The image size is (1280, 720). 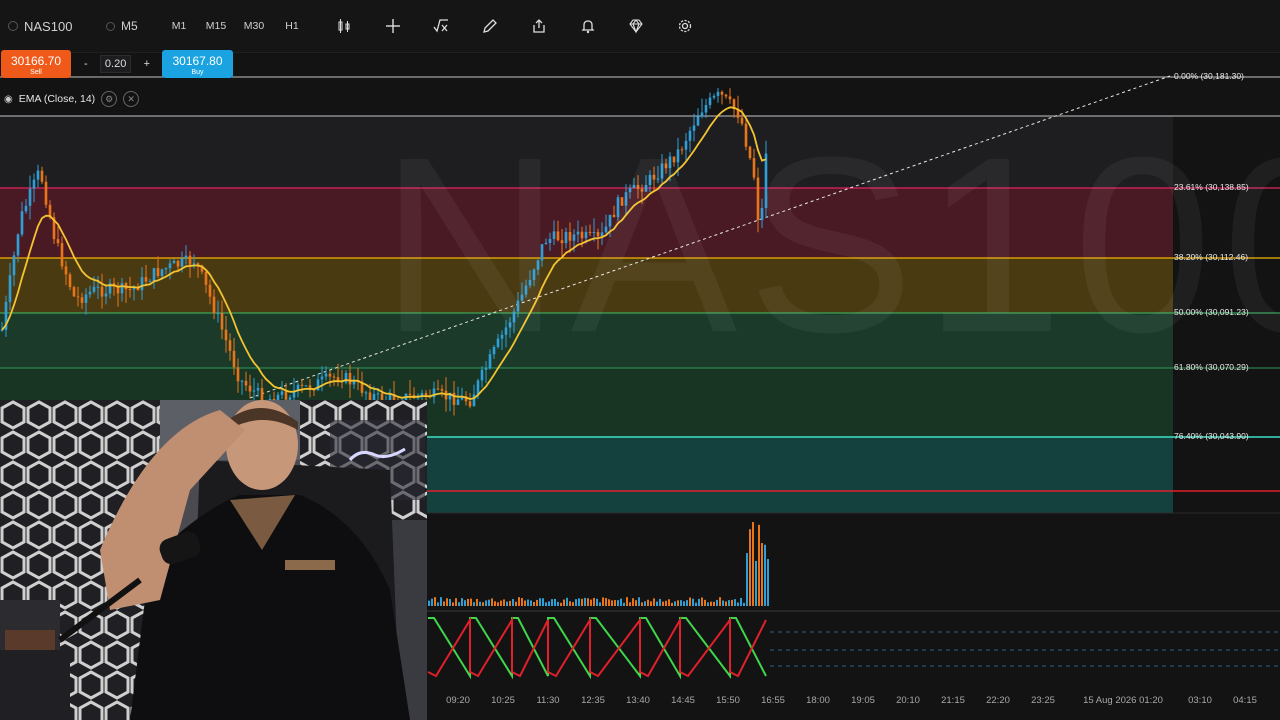 I want to click on timeframe-dot-icon, so click(x=110, y=26).